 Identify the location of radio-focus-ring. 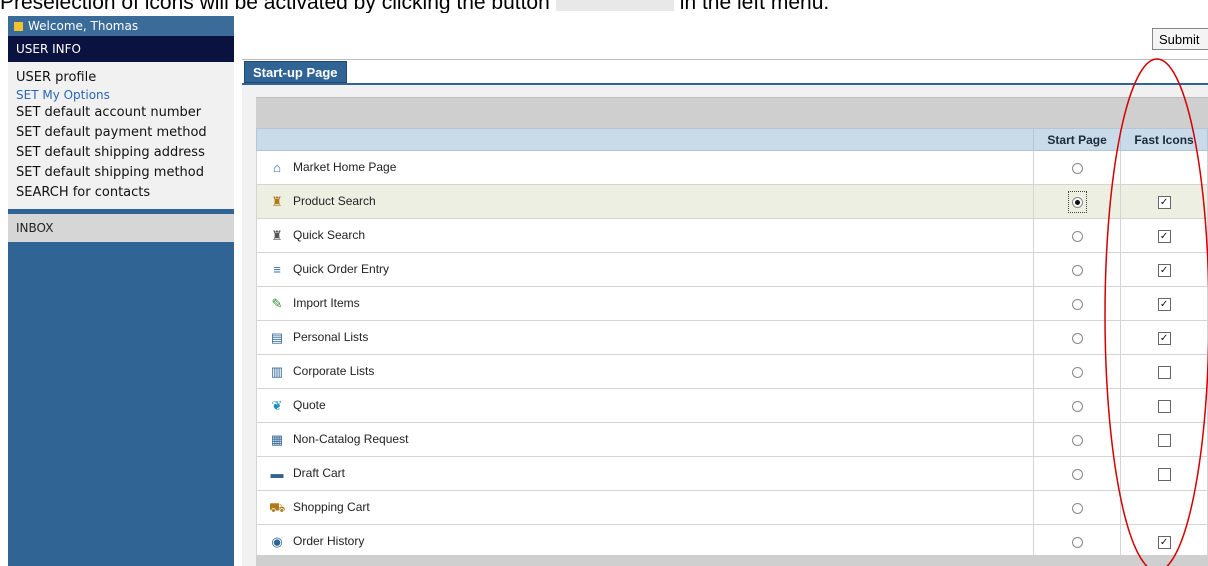
(1077, 201).